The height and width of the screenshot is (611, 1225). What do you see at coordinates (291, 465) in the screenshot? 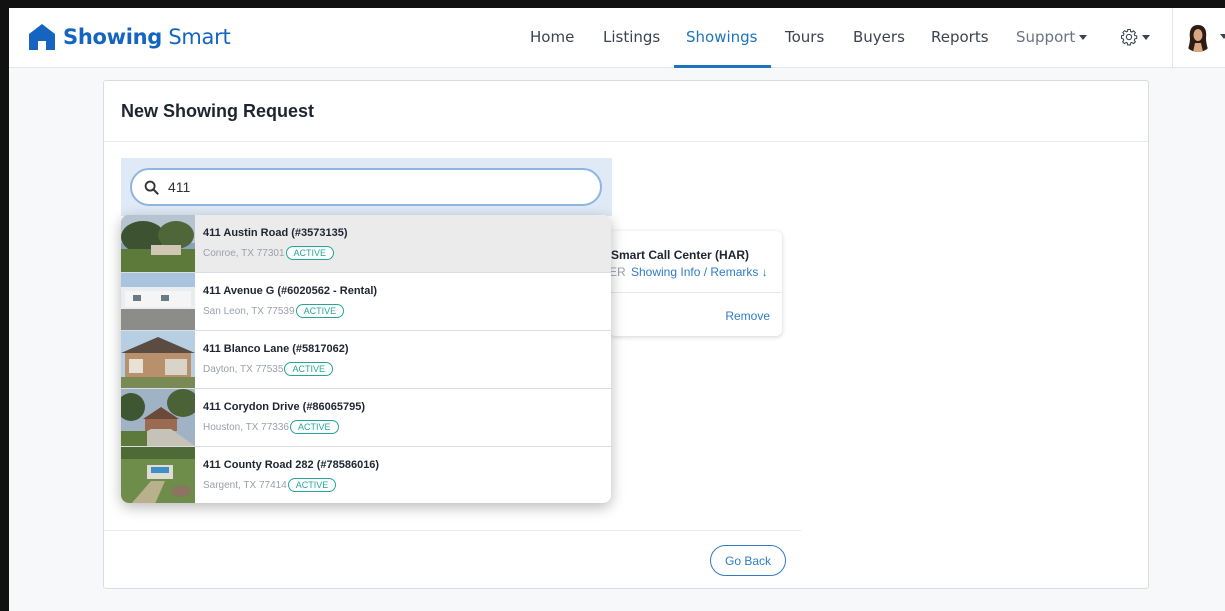
I see `result-title: 411 County Road 282 (#78586016)` at bounding box center [291, 465].